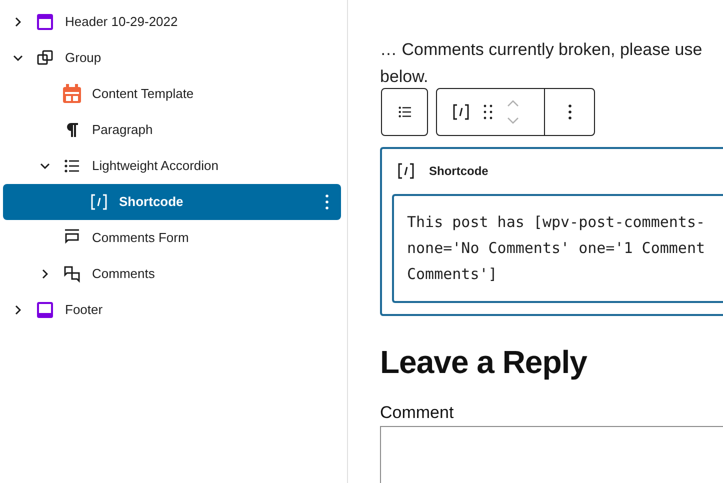 The width and height of the screenshot is (723, 483). Describe the element at coordinates (404, 77) in the screenshot. I see `paragraph-text: below.` at that location.